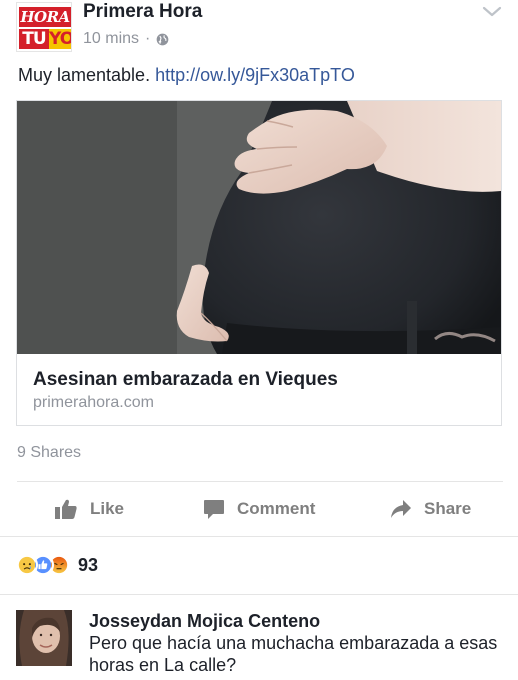 The width and height of the screenshot is (518, 680). I want to click on share-button: Share, so click(430, 509).